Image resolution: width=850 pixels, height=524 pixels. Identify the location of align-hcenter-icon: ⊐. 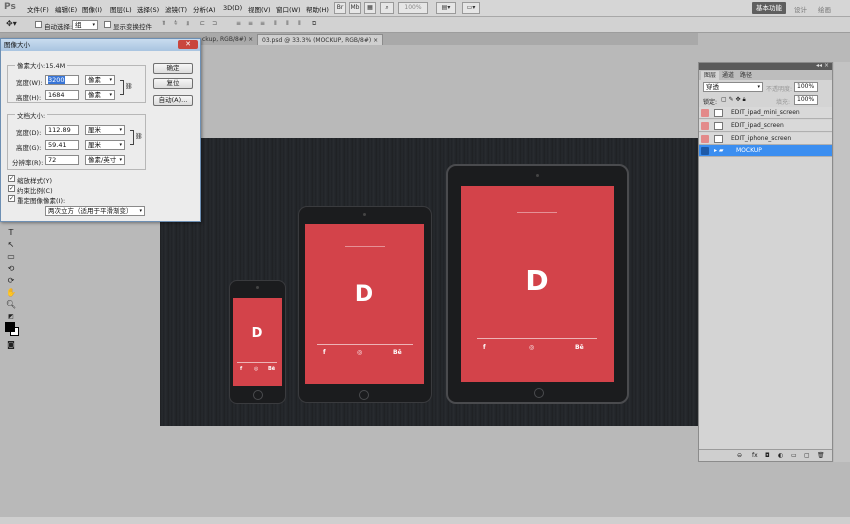
(217, 24).